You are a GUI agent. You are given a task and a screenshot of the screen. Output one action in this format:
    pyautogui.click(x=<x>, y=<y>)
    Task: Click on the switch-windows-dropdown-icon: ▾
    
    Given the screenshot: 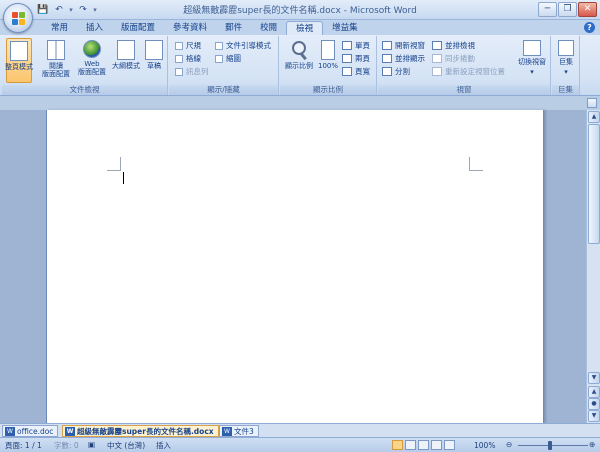 What is the action you would take?
    pyautogui.click(x=532, y=72)
    